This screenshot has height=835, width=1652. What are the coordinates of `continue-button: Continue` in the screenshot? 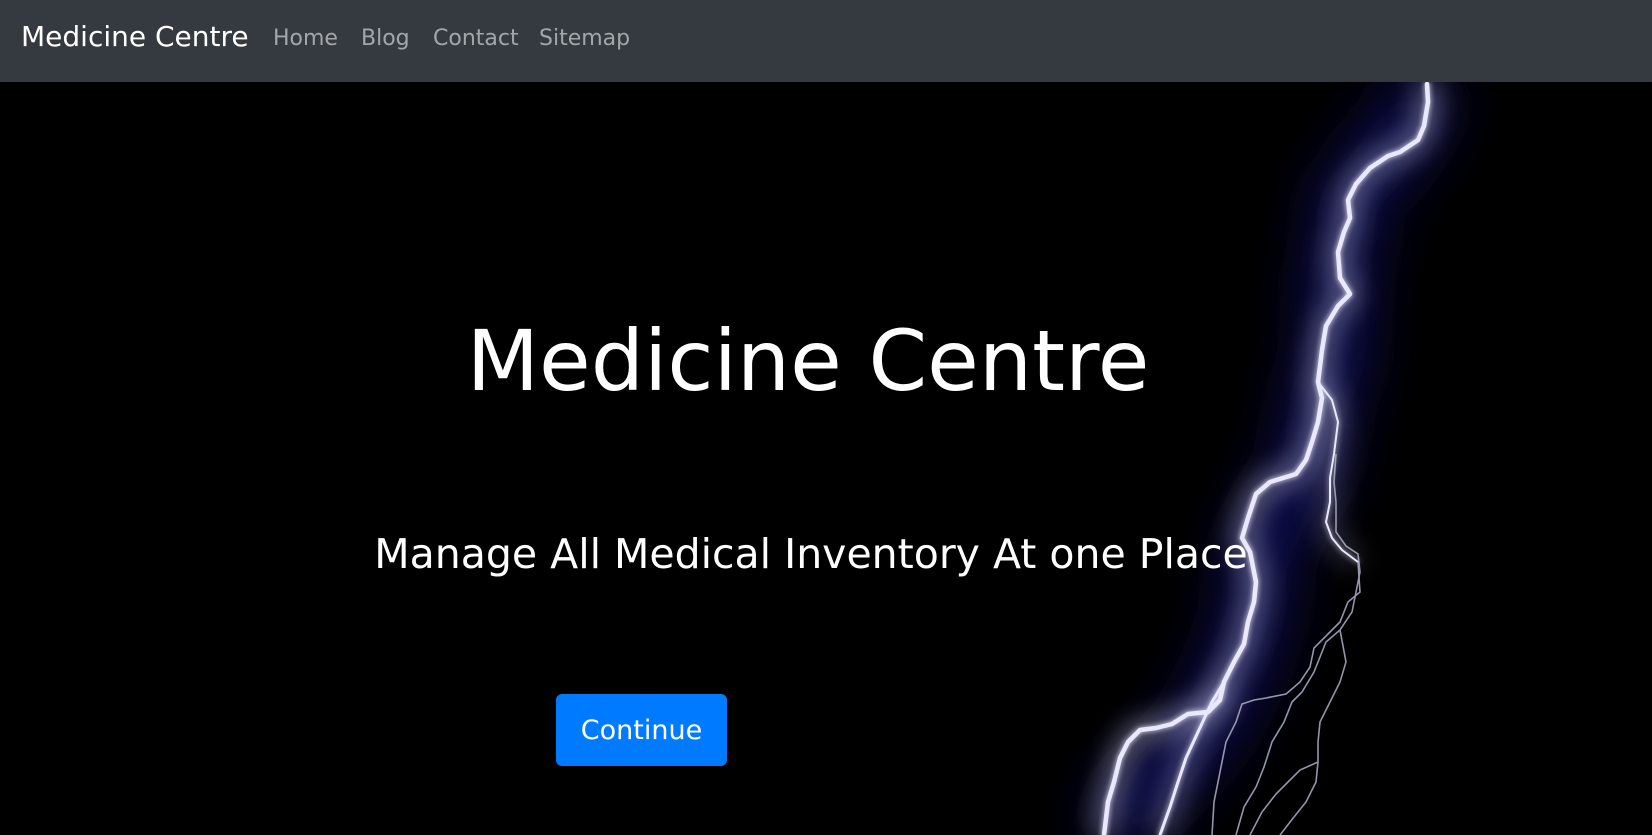 It's located at (641, 730).